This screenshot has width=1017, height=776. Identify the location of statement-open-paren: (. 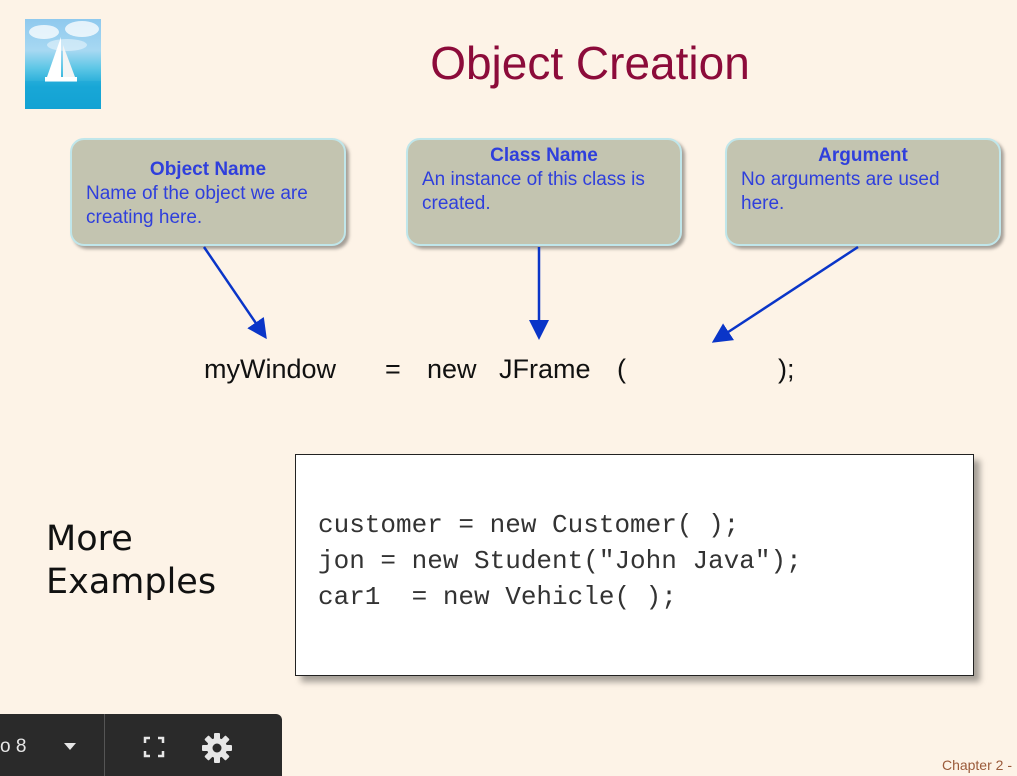
(621, 369).